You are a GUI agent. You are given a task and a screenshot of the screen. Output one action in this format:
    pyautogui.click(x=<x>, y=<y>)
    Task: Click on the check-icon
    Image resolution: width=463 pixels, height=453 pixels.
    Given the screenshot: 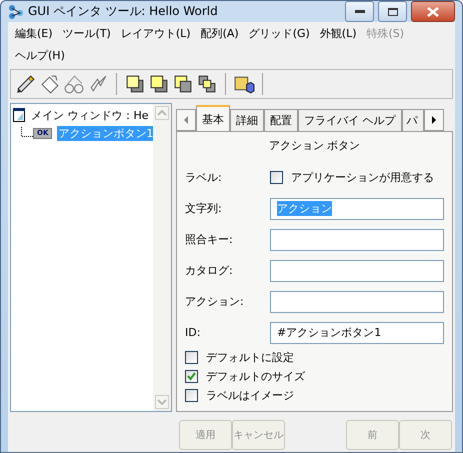 What is the action you would take?
    pyautogui.click(x=191, y=376)
    